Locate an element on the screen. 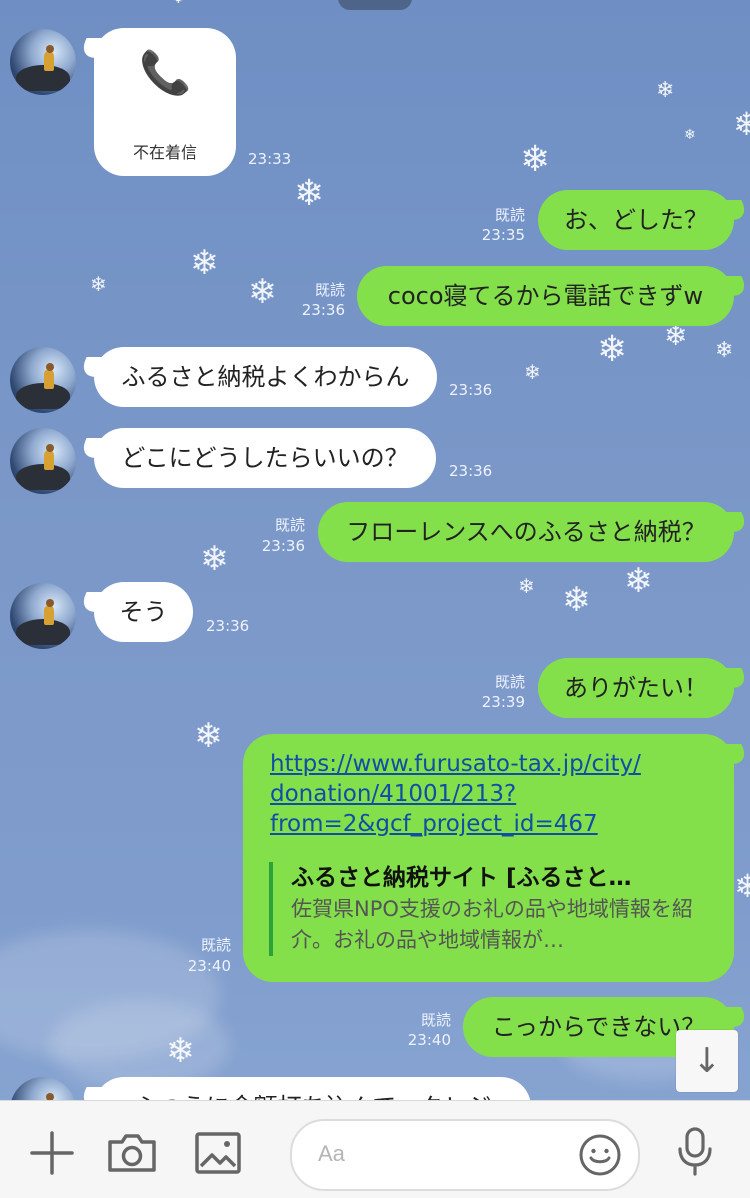  message-time: 23:35 is located at coordinates (503, 235).